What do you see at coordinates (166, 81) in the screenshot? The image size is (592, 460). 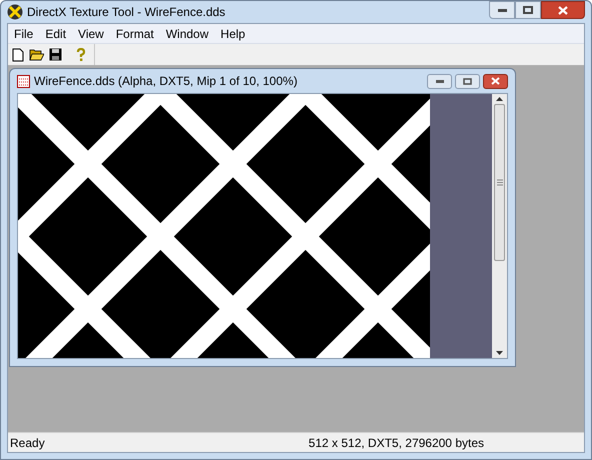 I see `child-window-title: WireFence.dds (Alpha, DXT5, Mip 1 of 10, 100%)` at bounding box center [166, 81].